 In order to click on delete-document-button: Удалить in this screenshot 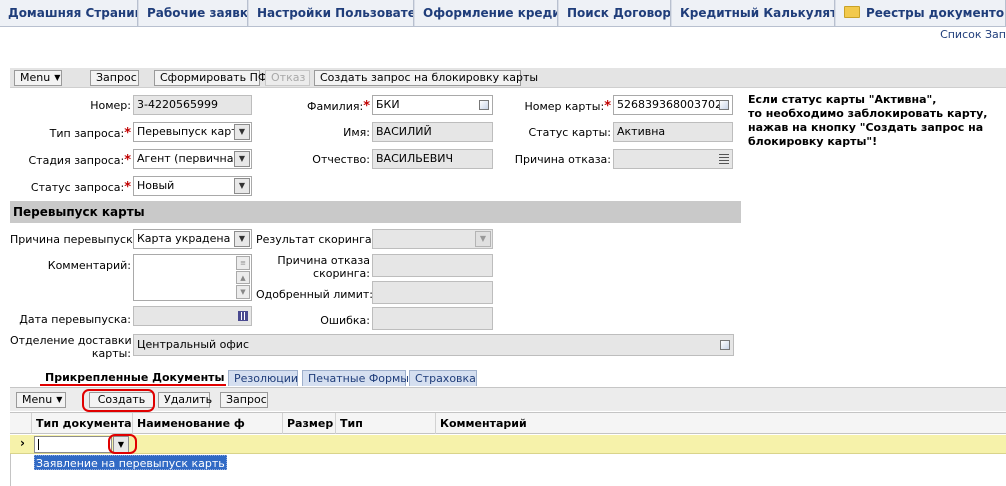, I will do `click(185, 400)`.